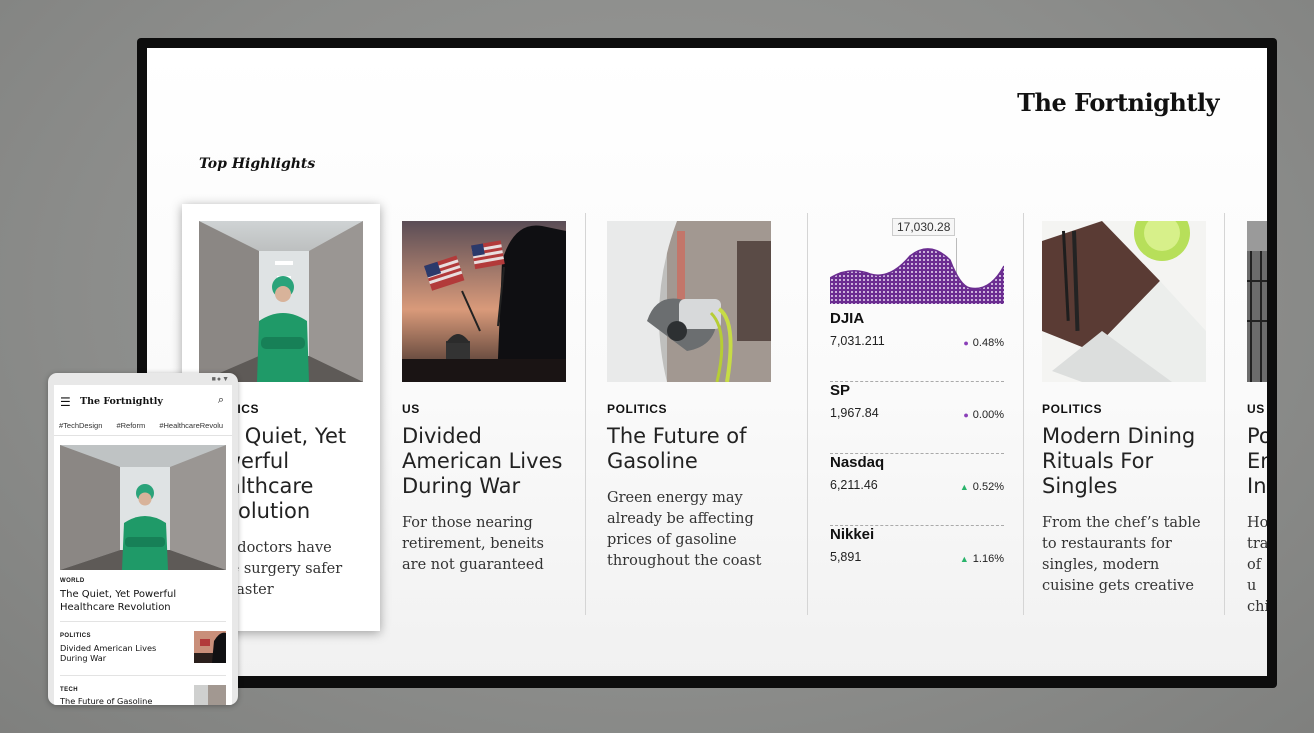 Image resolution: width=1314 pixels, height=733 pixels. Describe the element at coordinates (677, 448) in the screenshot. I see `story-headline: The Future of Gasoline` at that location.